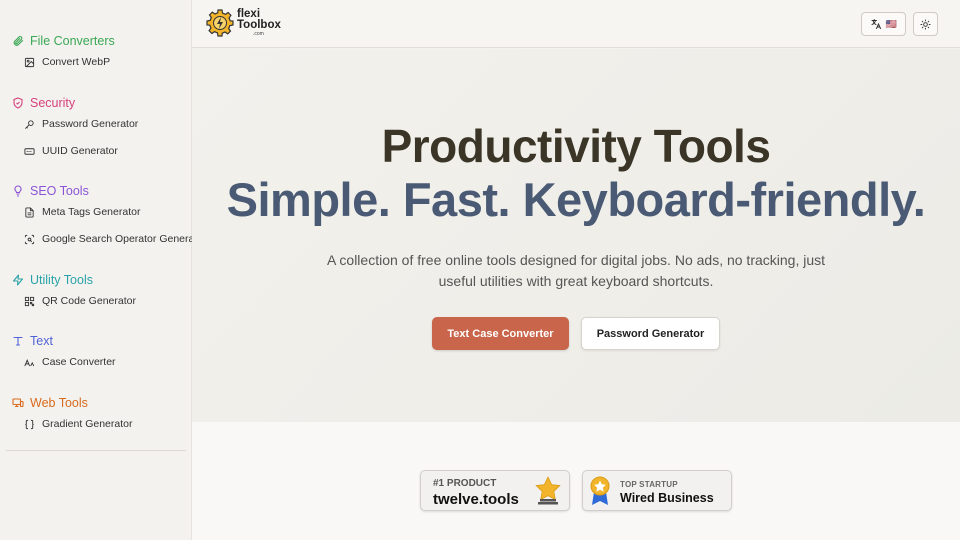 The height and width of the screenshot is (540, 960). I want to click on paperclip-icon, so click(18, 40).